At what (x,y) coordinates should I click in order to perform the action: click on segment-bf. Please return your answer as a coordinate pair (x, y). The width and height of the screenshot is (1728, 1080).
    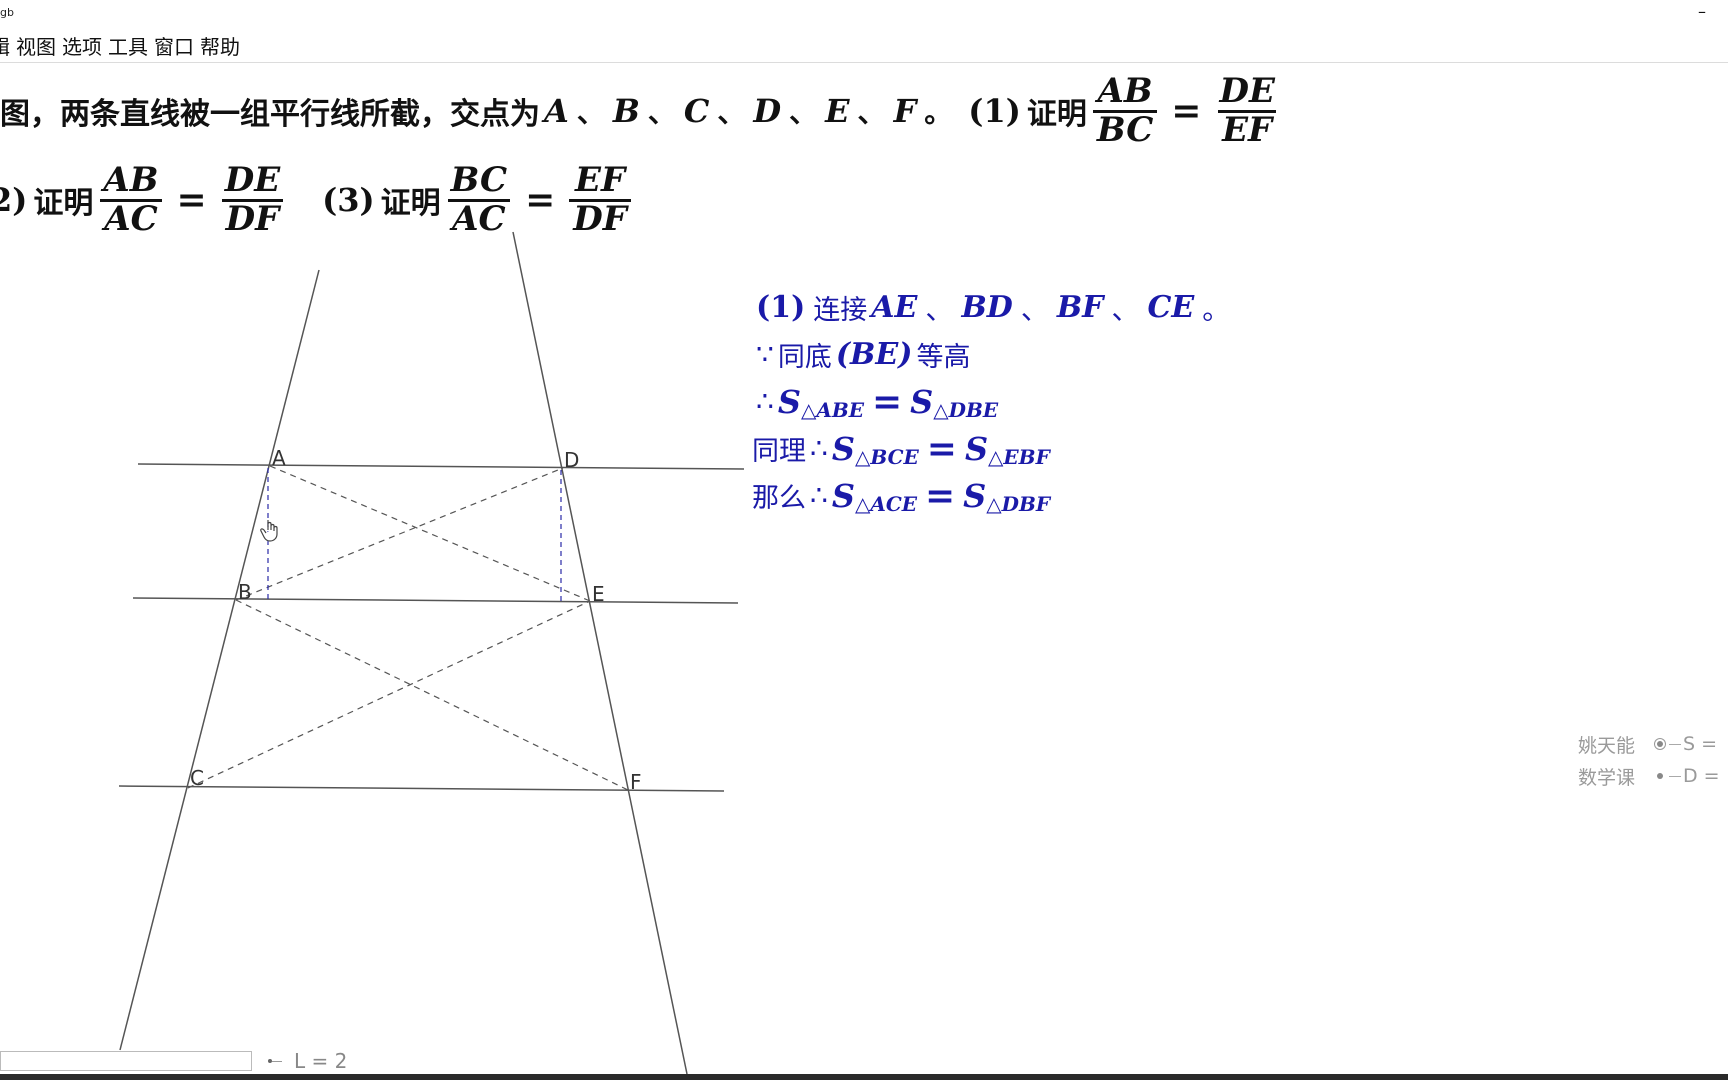
    Looking at the image, I should click on (432, 695).